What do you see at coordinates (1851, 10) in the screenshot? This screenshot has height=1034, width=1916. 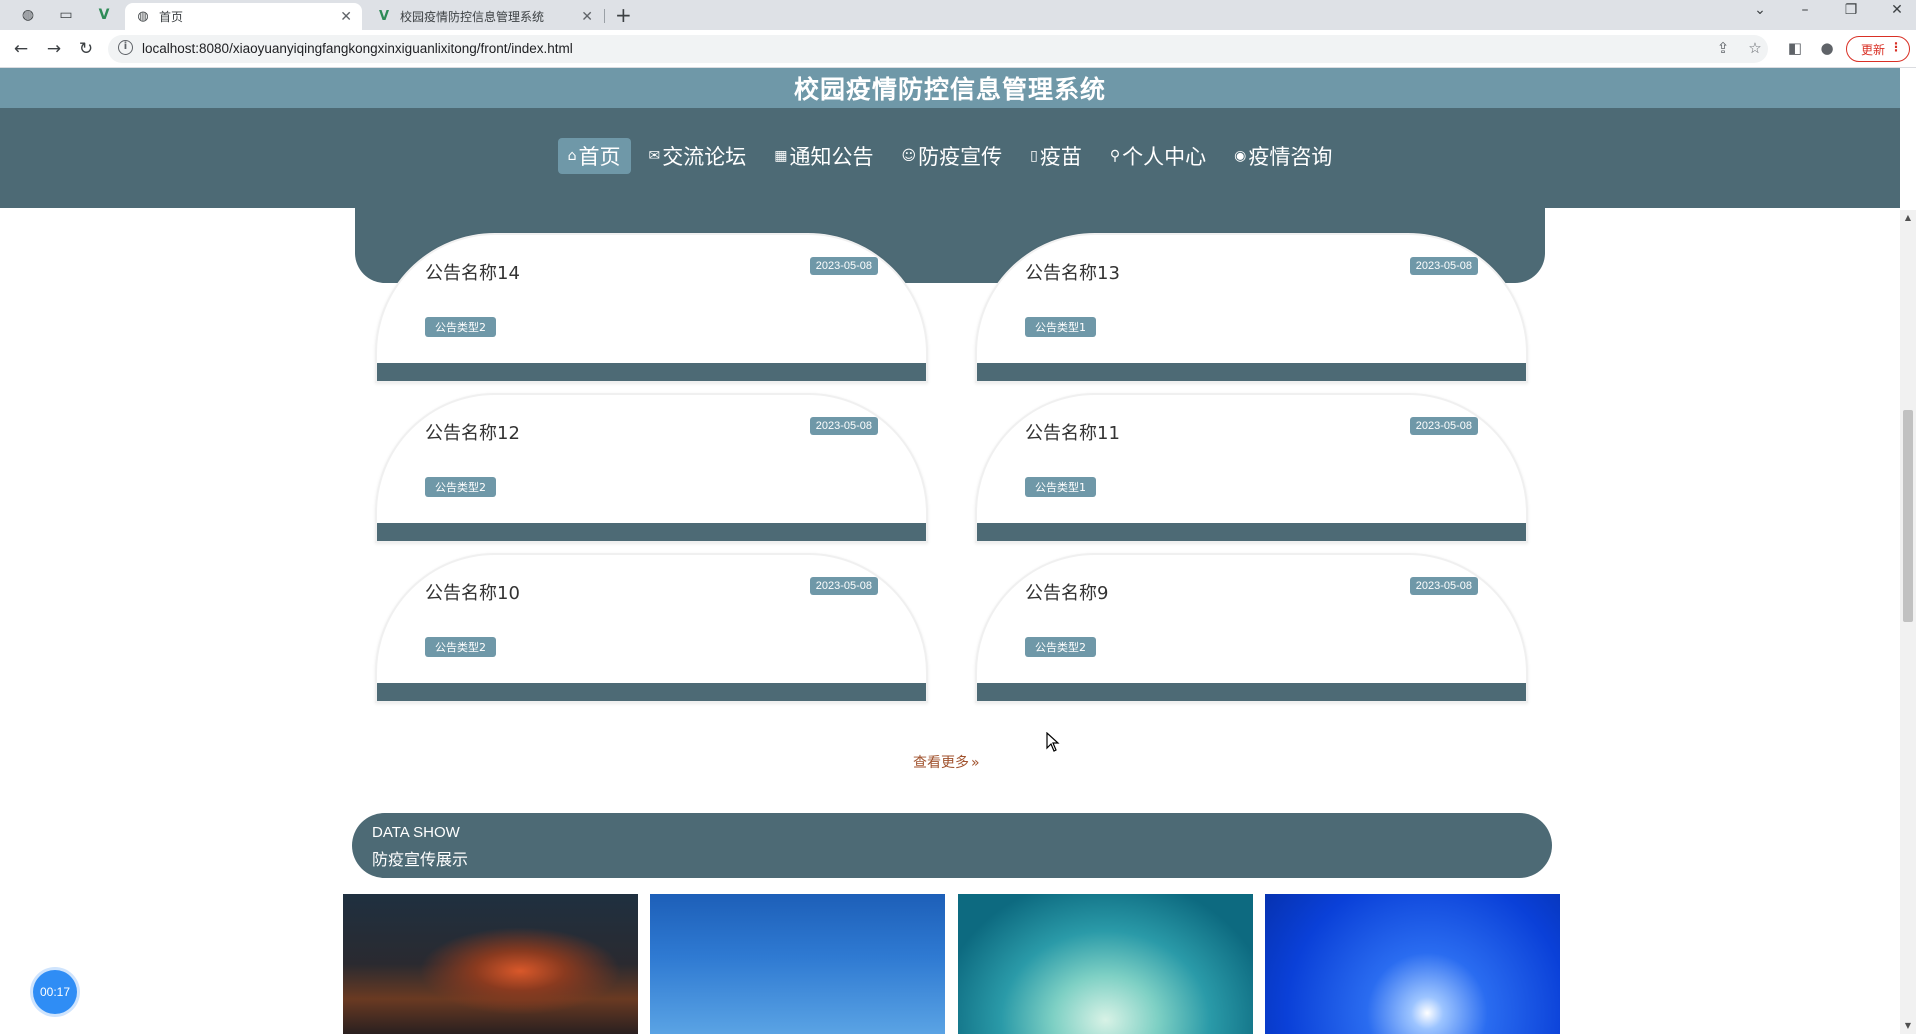 I see `restore-button: ❐` at bounding box center [1851, 10].